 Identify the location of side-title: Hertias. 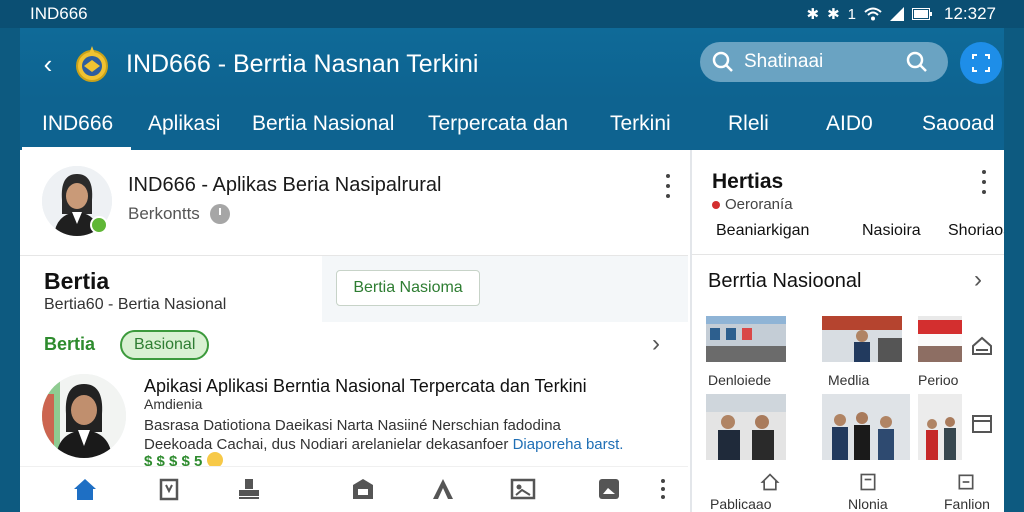
(748, 181).